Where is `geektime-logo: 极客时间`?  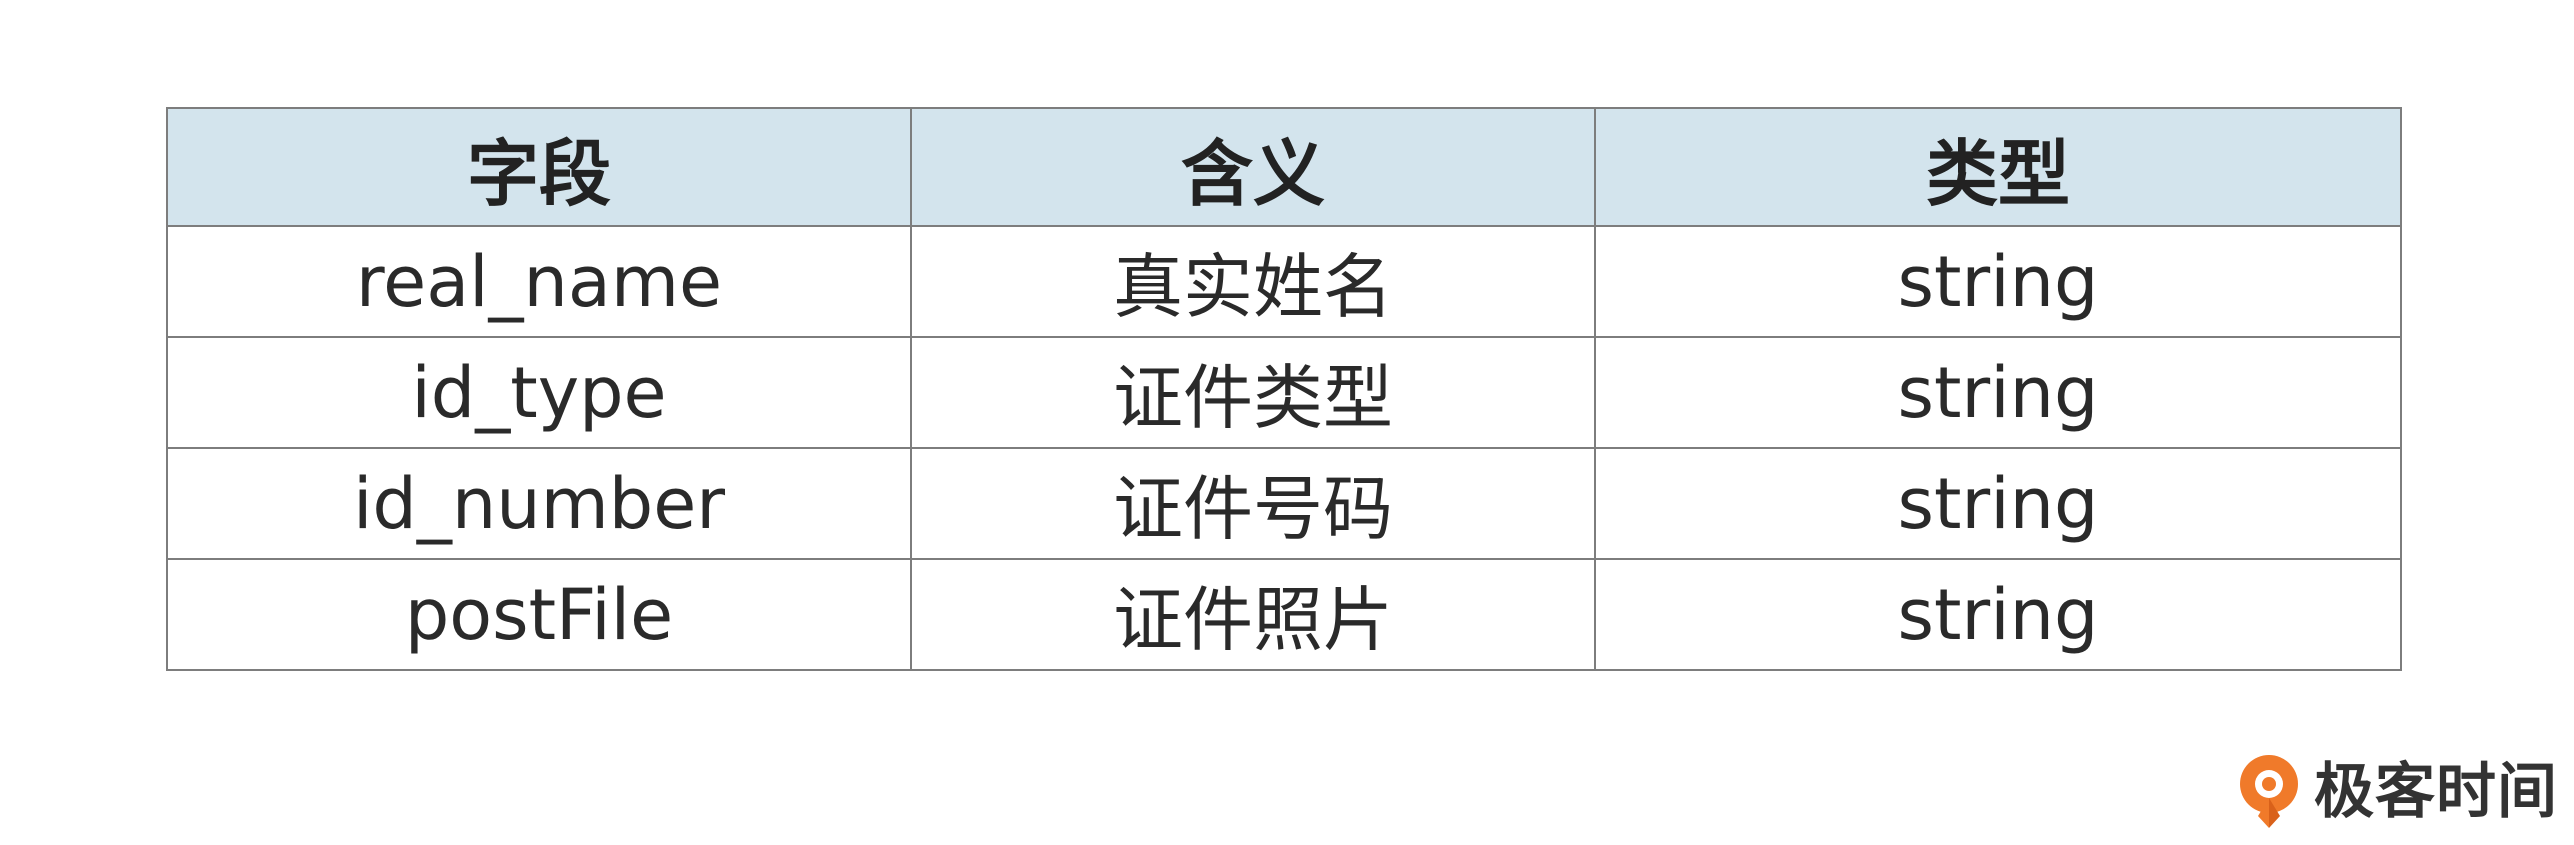
geektime-logo: 极客时间 is located at coordinates (2397, 792).